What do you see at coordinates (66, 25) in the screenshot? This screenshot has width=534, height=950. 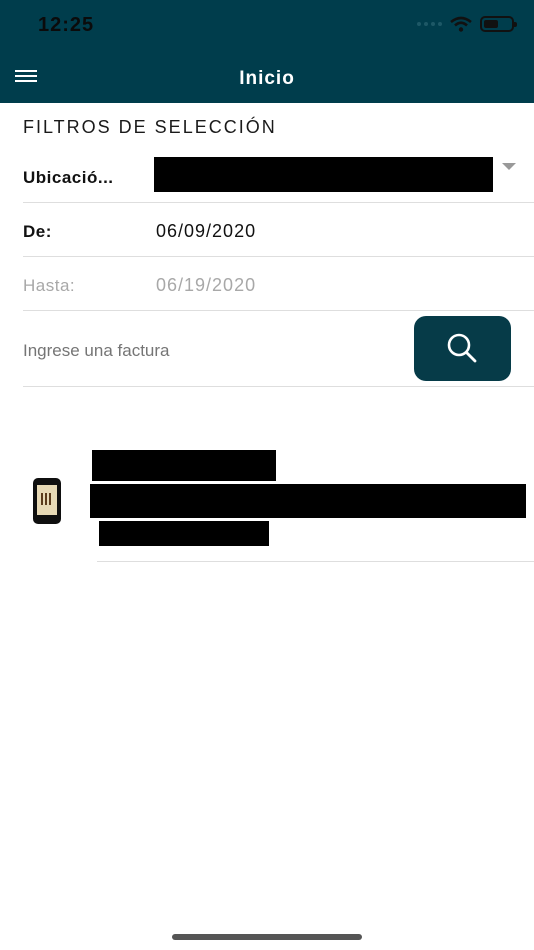 I see `status-time: 12:25` at bounding box center [66, 25].